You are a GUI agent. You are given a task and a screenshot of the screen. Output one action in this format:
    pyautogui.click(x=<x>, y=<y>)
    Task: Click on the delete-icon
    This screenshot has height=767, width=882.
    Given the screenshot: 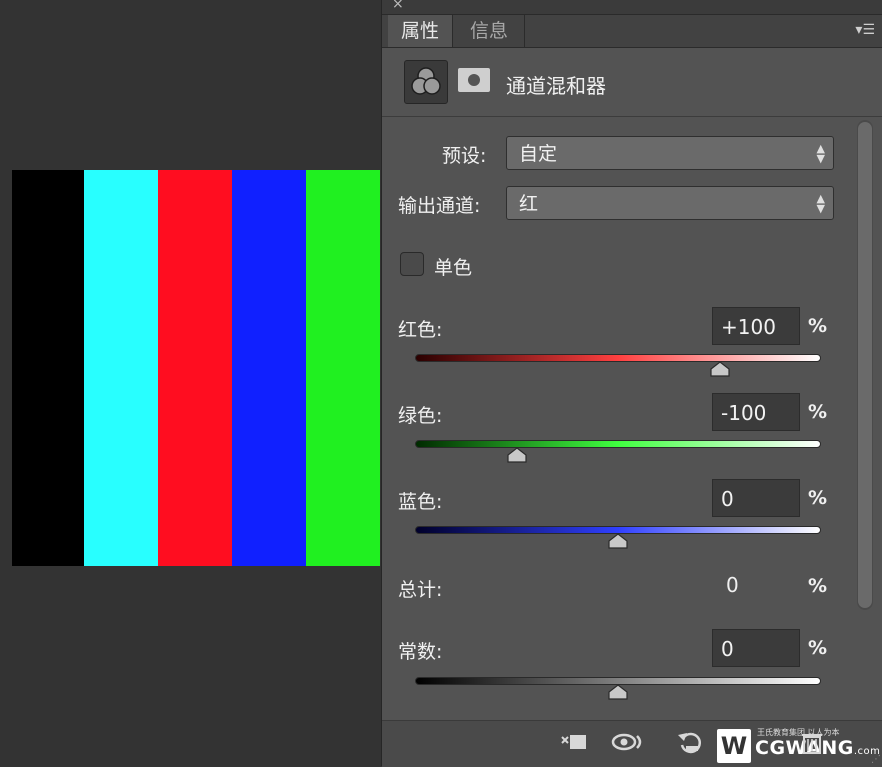 What is the action you would take?
    pyautogui.click(x=812, y=742)
    